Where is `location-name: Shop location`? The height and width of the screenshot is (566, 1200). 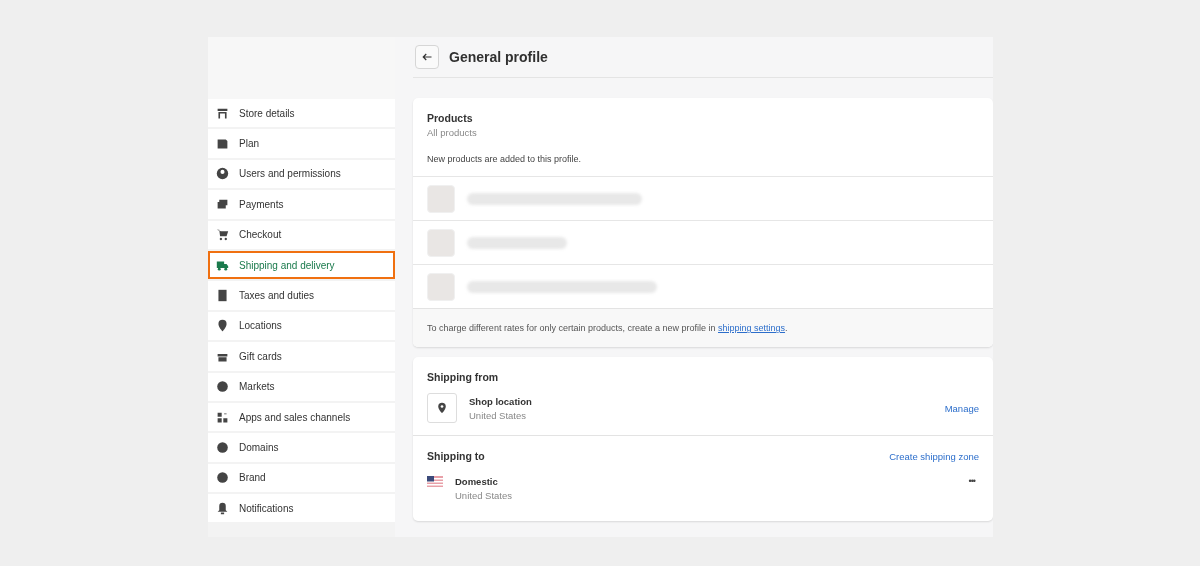 location-name: Shop location is located at coordinates (501, 401).